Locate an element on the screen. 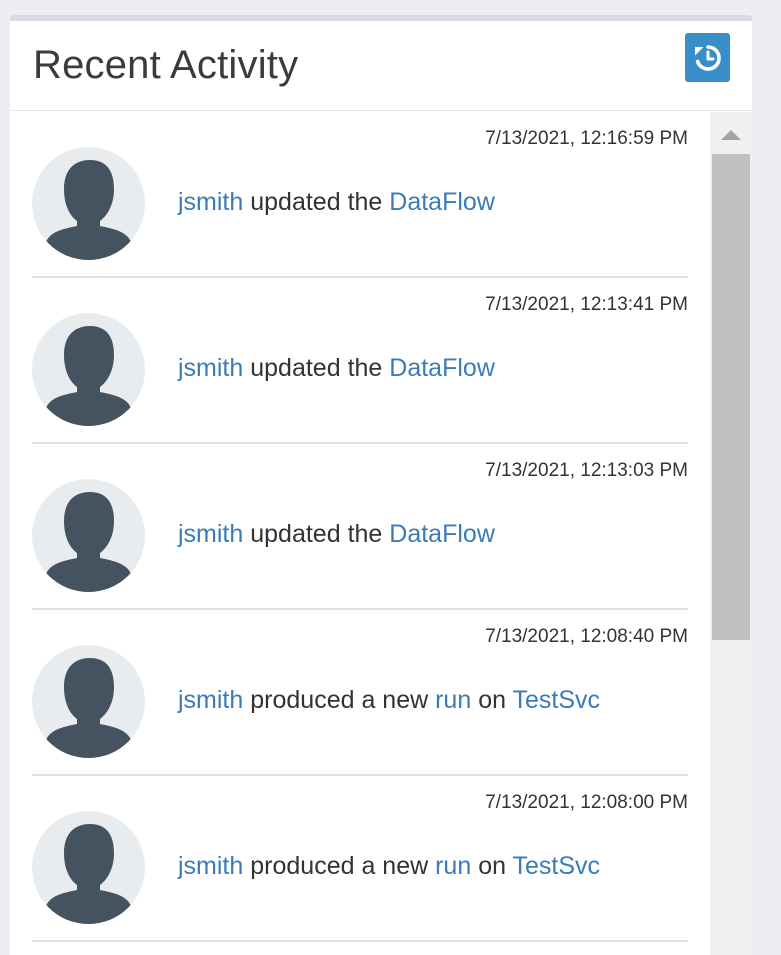 The width and height of the screenshot is (781, 955). activity-timestamp: 7/13/2021, 12:08:40 PM is located at coordinates (586, 636).